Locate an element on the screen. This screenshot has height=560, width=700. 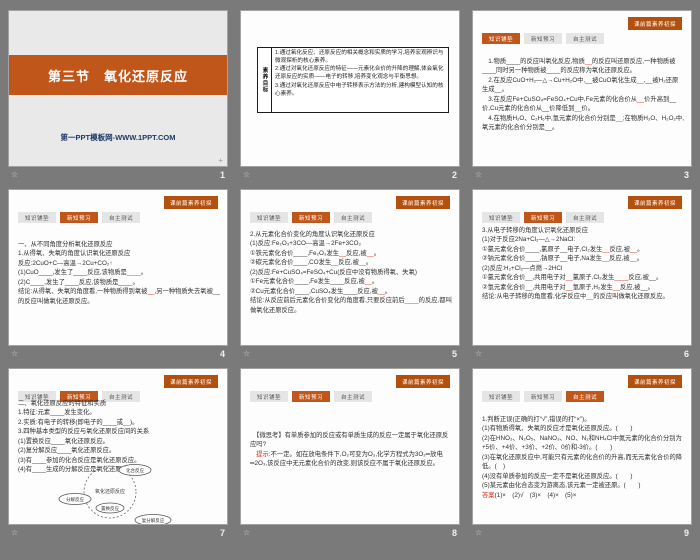
text-segment: ①Fe元素化合价____,Fe发生____反应,被 is located at coordinates (307, 282).